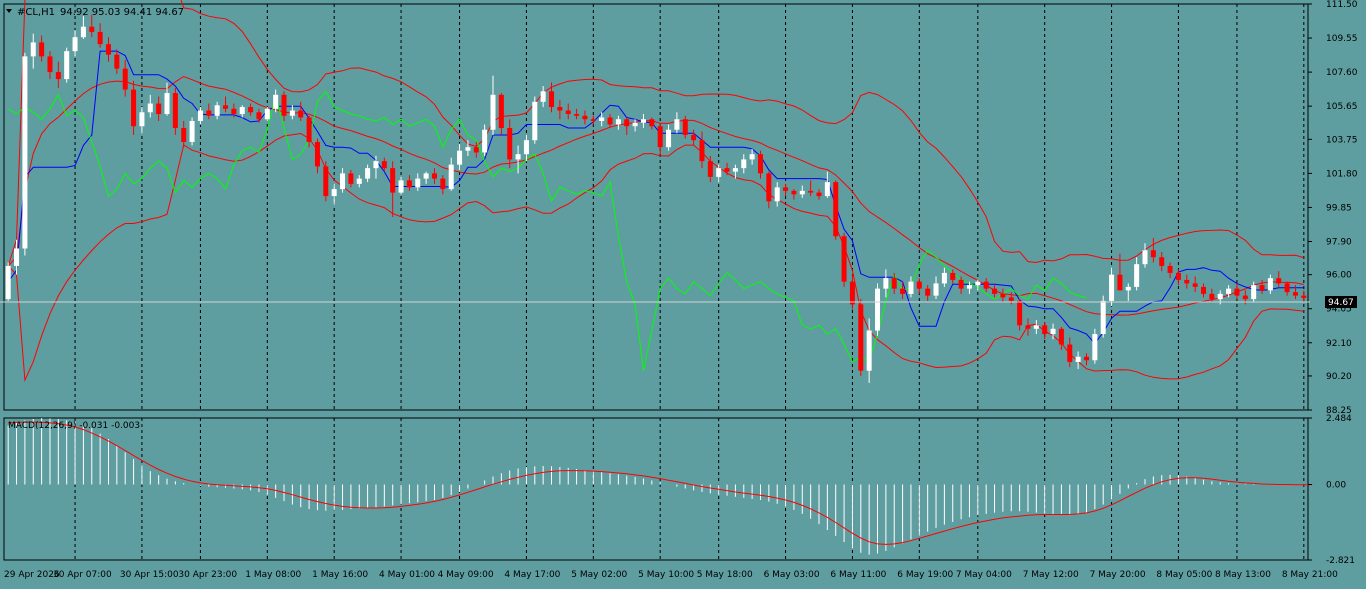 The image size is (1366, 589). I want to click on time-tick-label: 8 May 21:00, so click(1310, 575).